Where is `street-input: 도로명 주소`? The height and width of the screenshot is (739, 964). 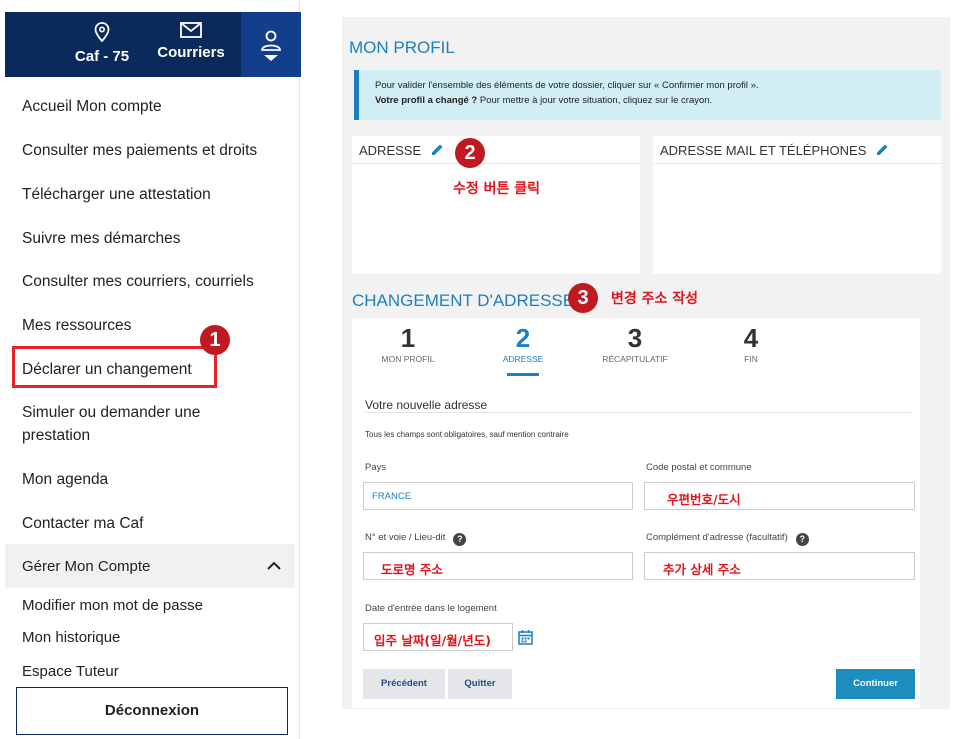
street-input: 도로명 주소 is located at coordinates (498, 566).